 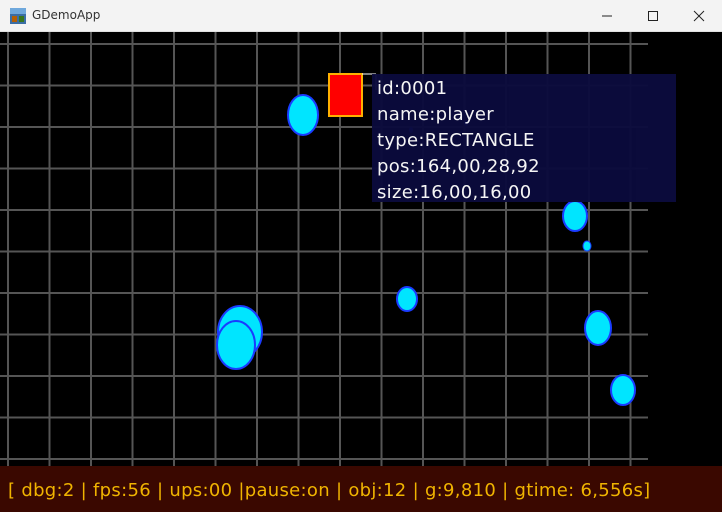 I want to click on tooltip-id: id:0001, so click(x=412, y=88).